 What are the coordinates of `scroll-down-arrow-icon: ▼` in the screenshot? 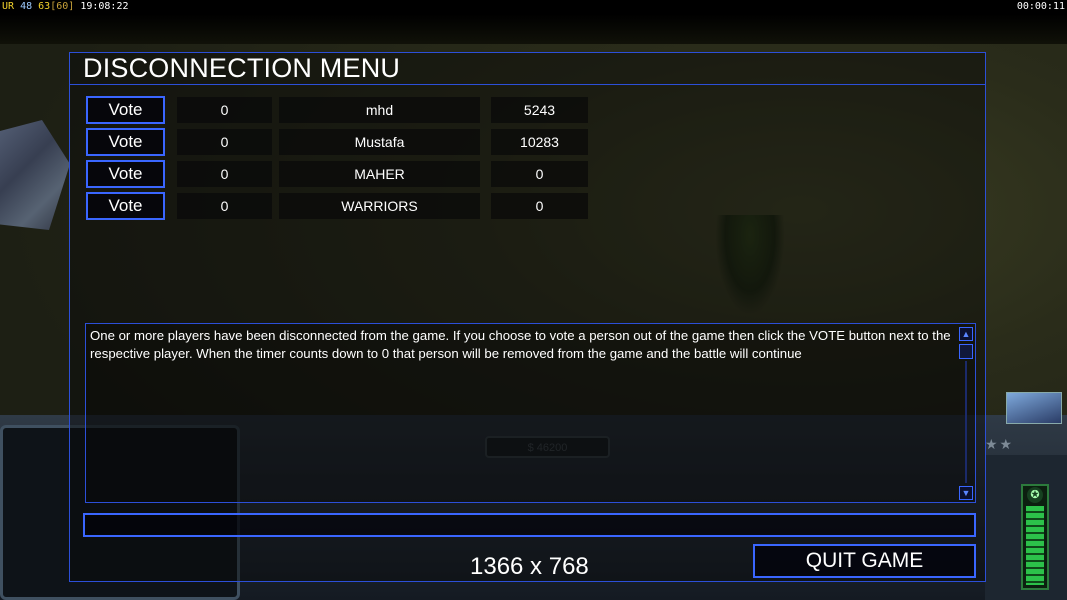 It's located at (966, 493).